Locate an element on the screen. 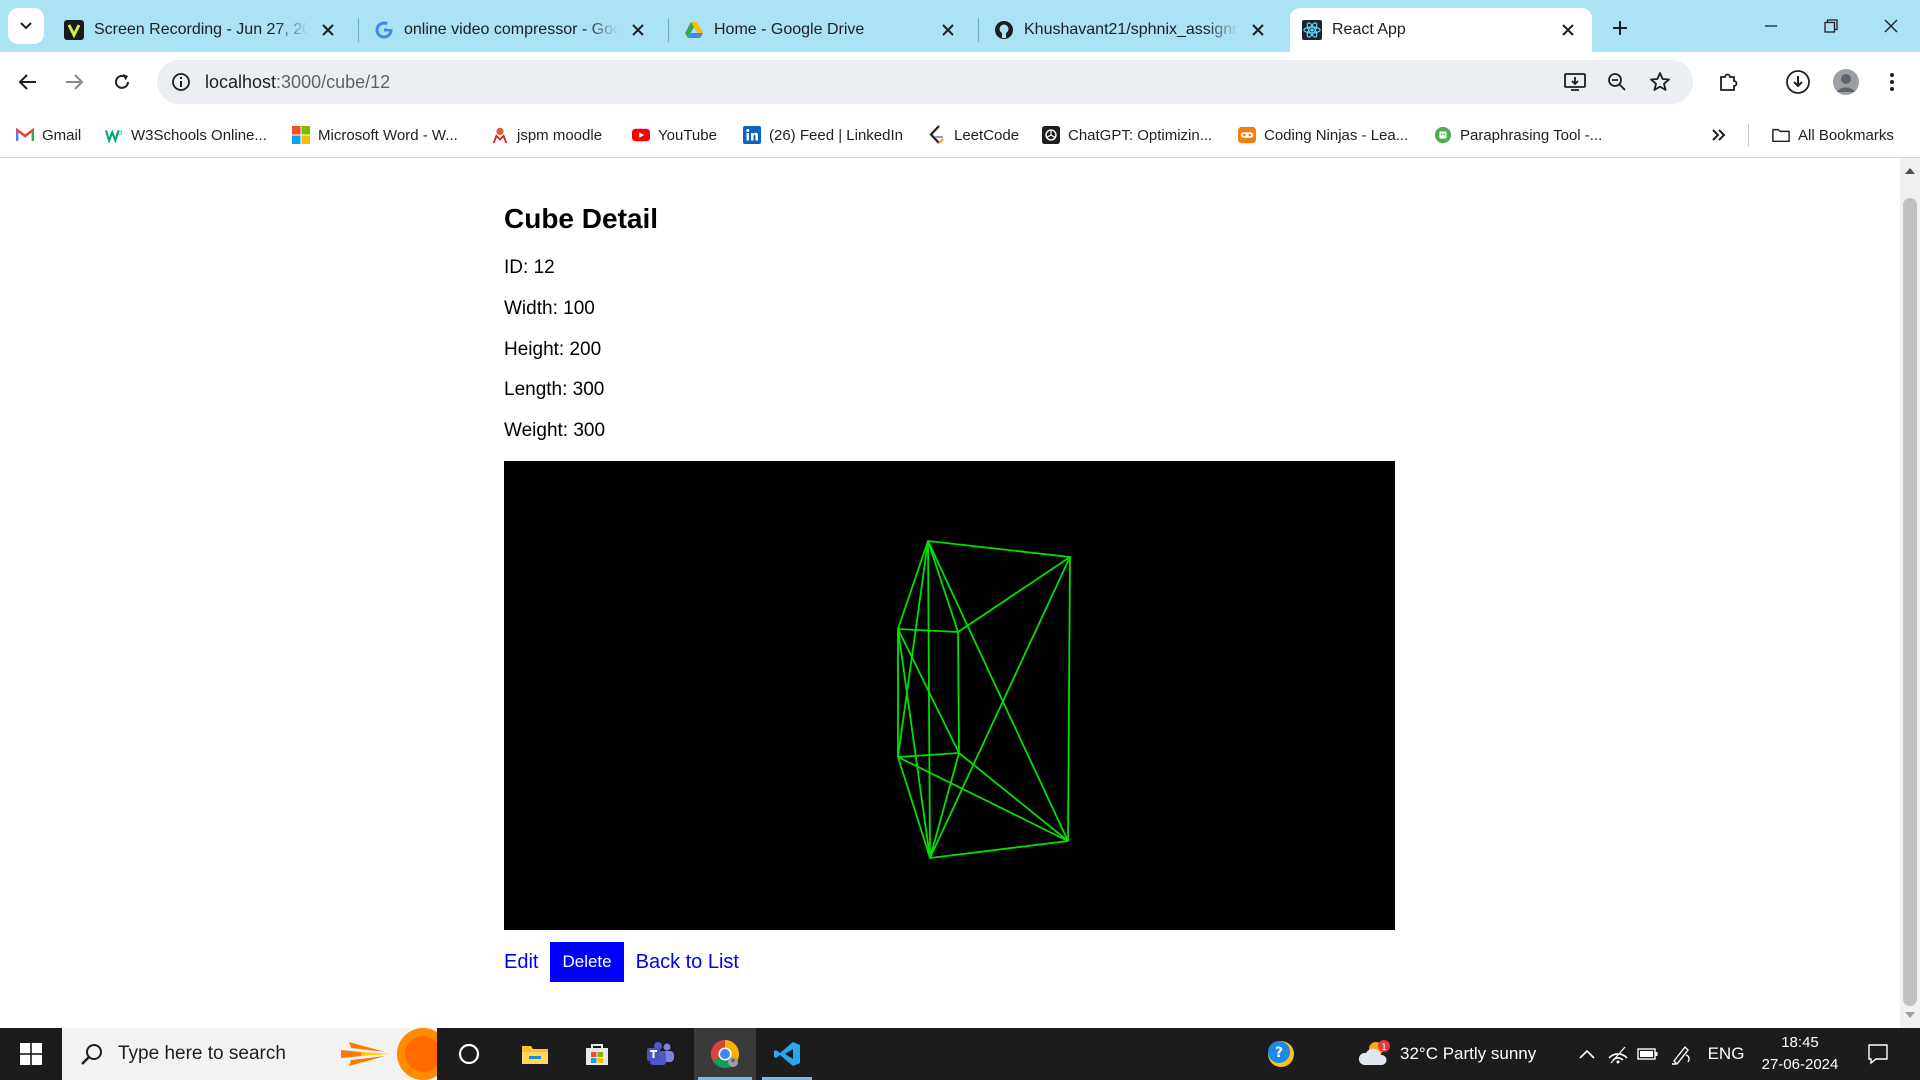  chrome-icon is located at coordinates (725, 1054).